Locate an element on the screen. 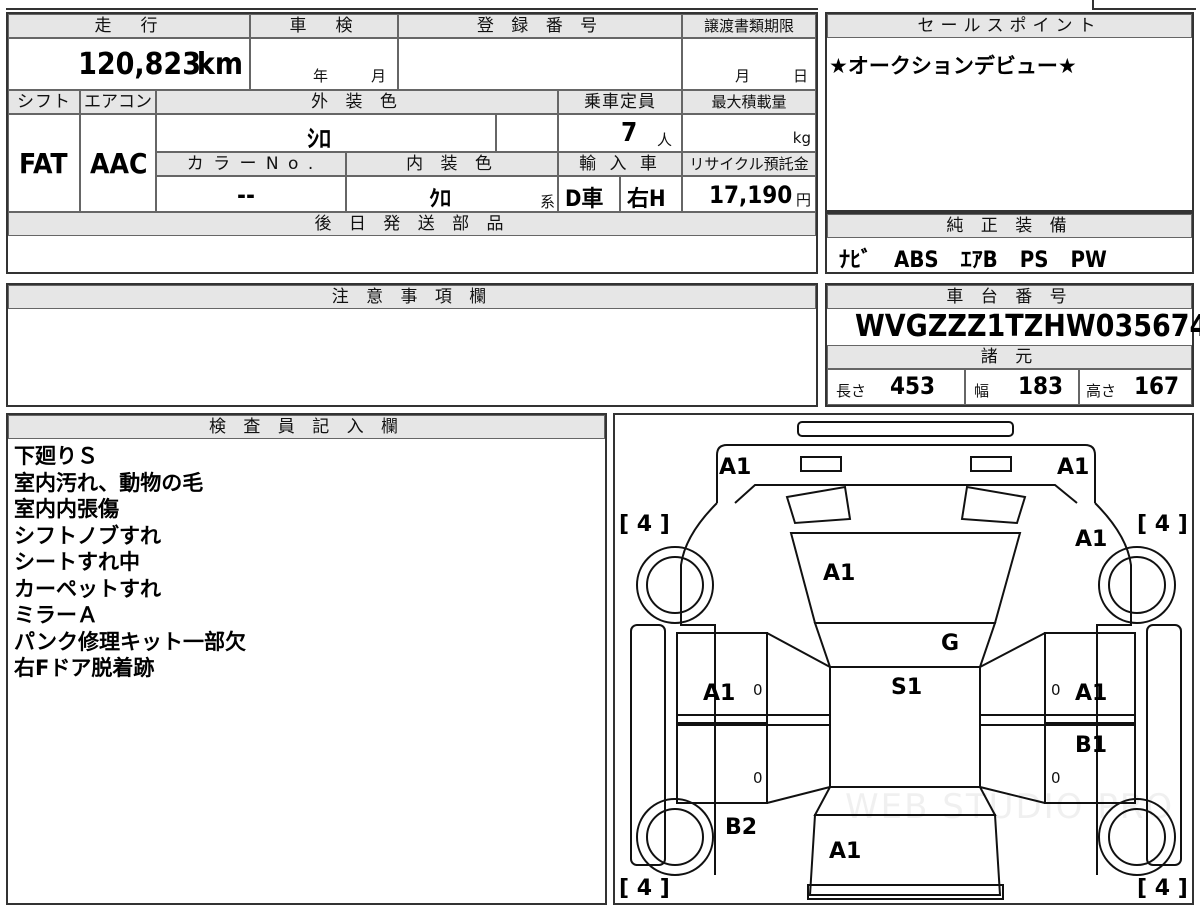  inspection-year: 年 is located at coordinates (321, 76).